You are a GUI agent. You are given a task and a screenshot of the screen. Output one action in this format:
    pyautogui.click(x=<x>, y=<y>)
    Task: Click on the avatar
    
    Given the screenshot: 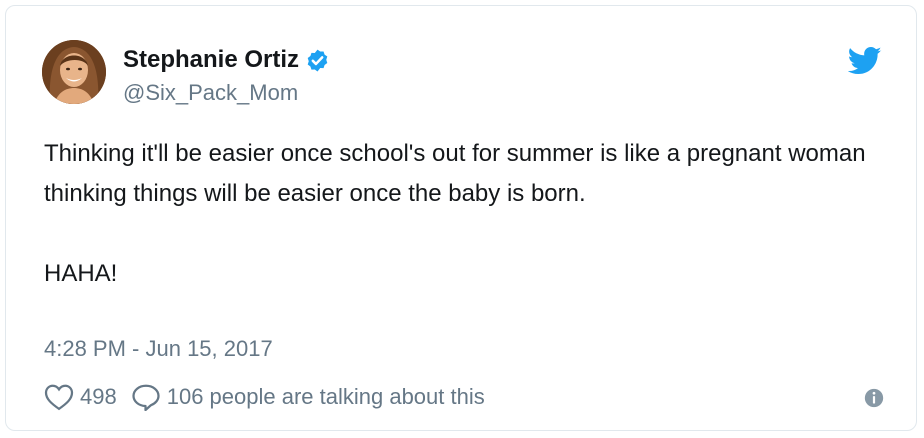 What is the action you would take?
    pyautogui.click(x=74, y=72)
    